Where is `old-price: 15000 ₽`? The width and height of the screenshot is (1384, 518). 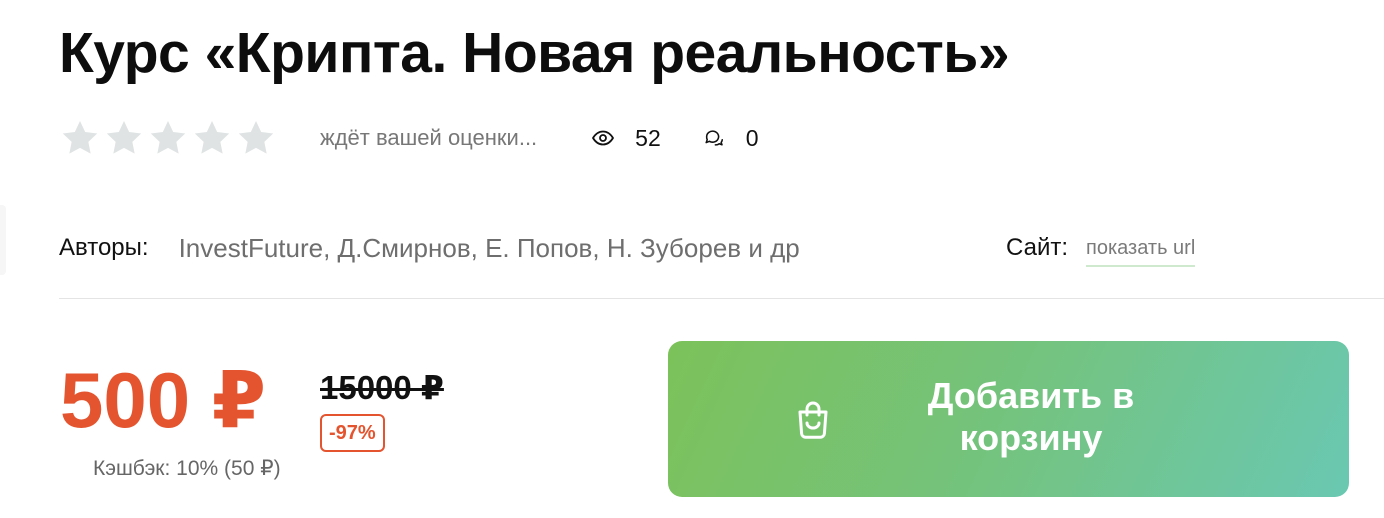
old-price: 15000 ₽ is located at coordinates (382, 387).